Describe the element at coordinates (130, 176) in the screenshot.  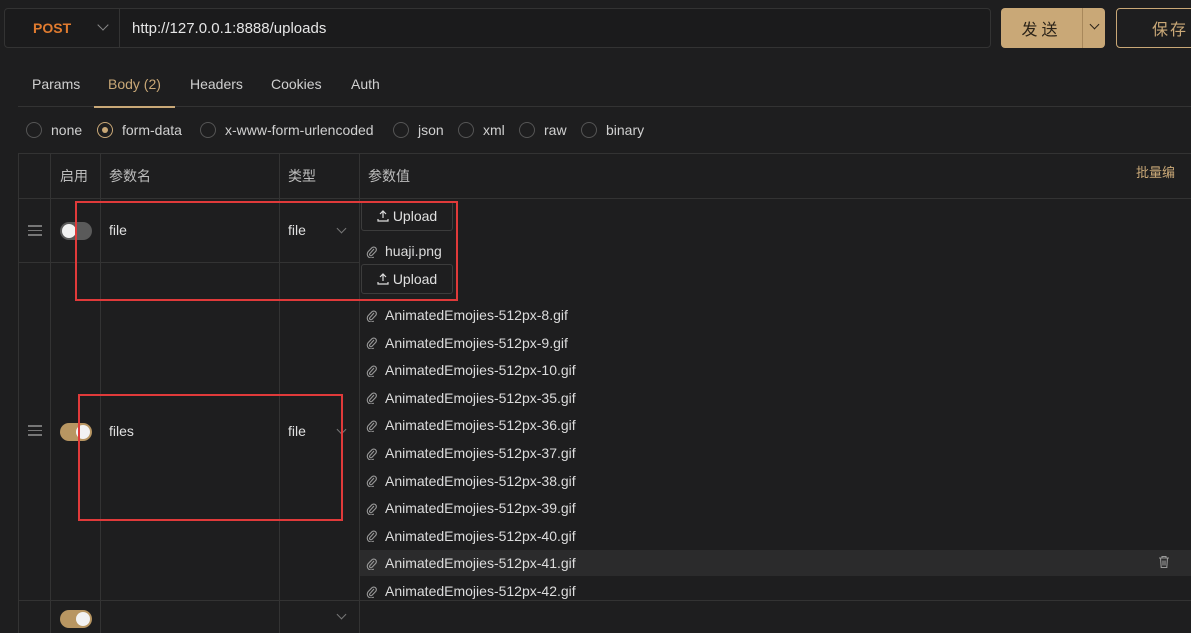
I see `header-name: 参数名` at that location.